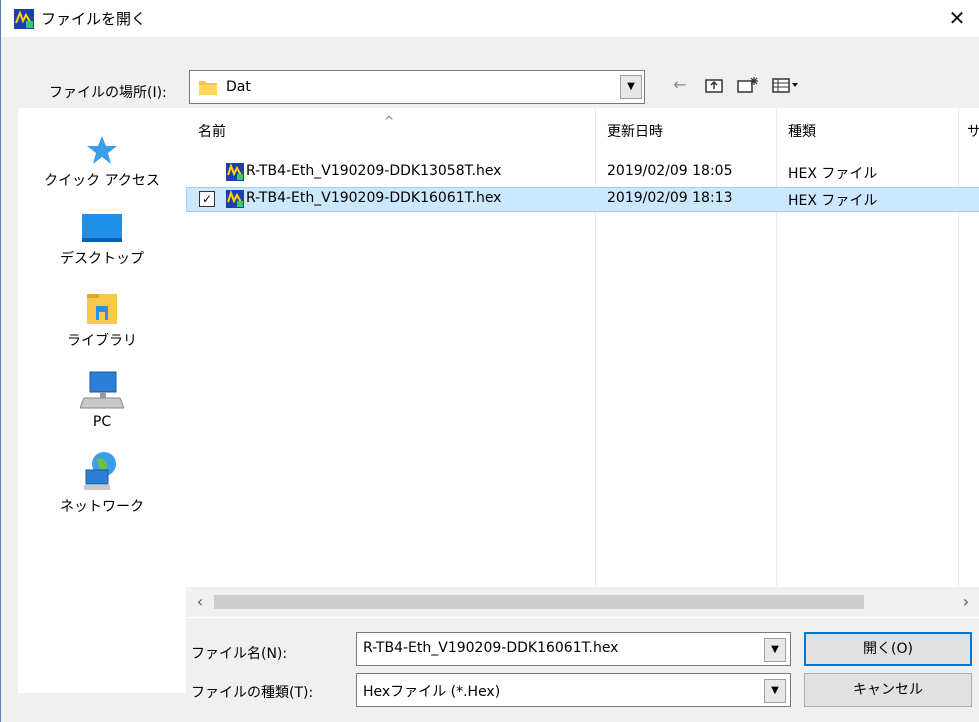 This screenshot has height=722, width=979. I want to click on scroll-thumb, so click(539, 602).